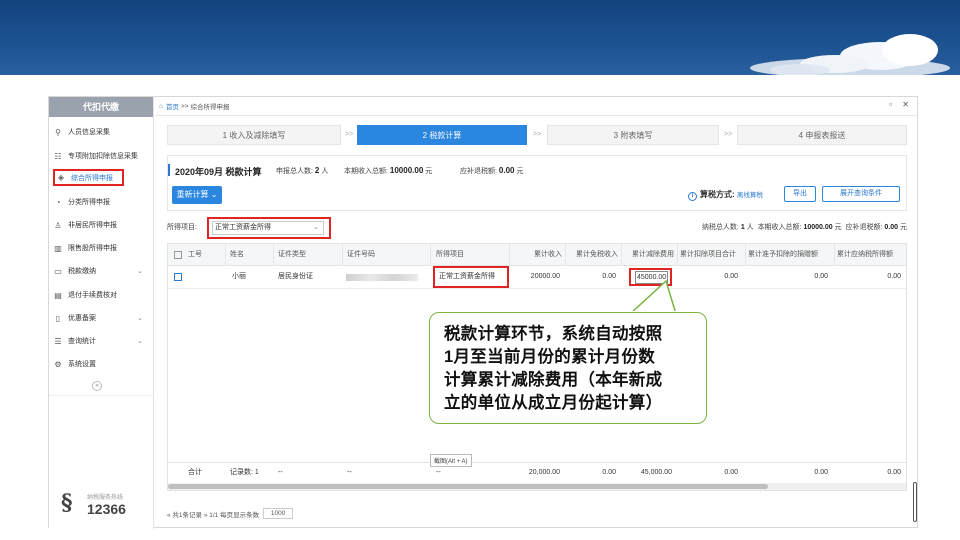 The height and width of the screenshot is (540, 960). What do you see at coordinates (537, 135) in the screenshot?
I see `step-bar: 1 收入及减除填写 >> 2 税款计算 >> 3 附表填写 >> 4 申报表报送` at bounding box center [537, 135].